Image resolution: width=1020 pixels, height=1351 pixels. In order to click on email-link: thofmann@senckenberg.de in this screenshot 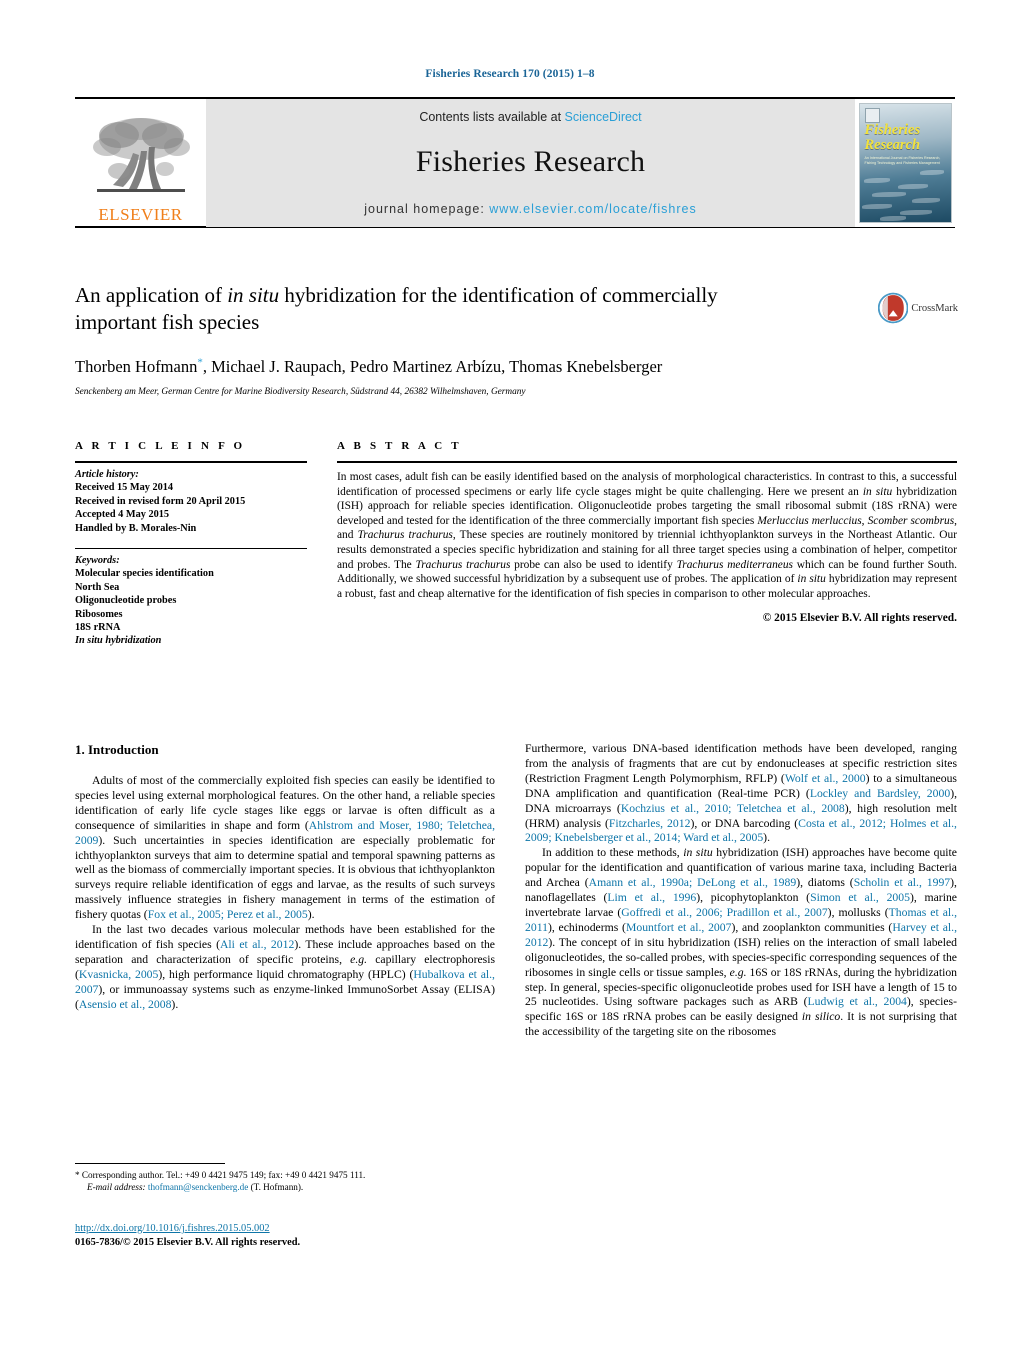, I will do `click(198, 1187)`.